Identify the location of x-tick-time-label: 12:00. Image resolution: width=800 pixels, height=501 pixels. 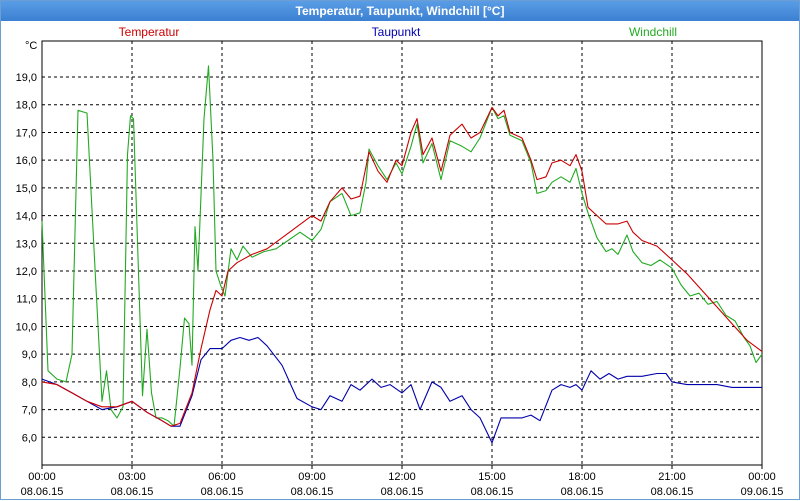
(402, 477).